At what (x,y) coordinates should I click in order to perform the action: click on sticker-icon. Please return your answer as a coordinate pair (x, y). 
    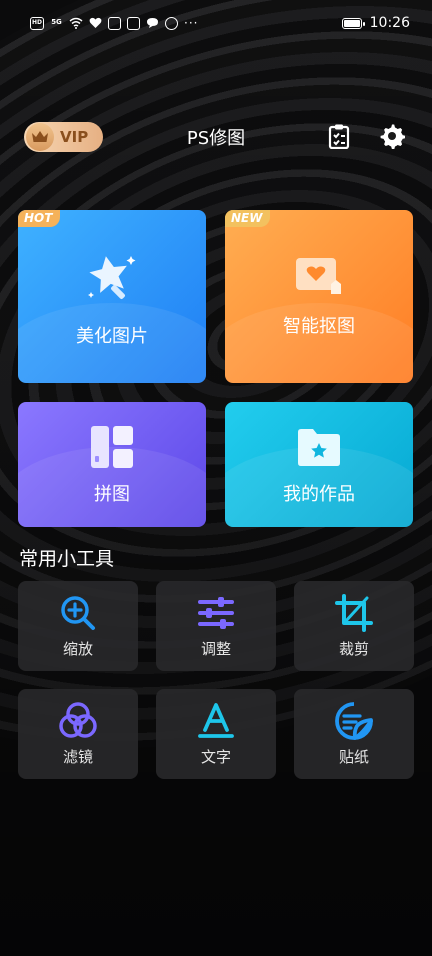
    Looking at the image, I should click on (354, 721).